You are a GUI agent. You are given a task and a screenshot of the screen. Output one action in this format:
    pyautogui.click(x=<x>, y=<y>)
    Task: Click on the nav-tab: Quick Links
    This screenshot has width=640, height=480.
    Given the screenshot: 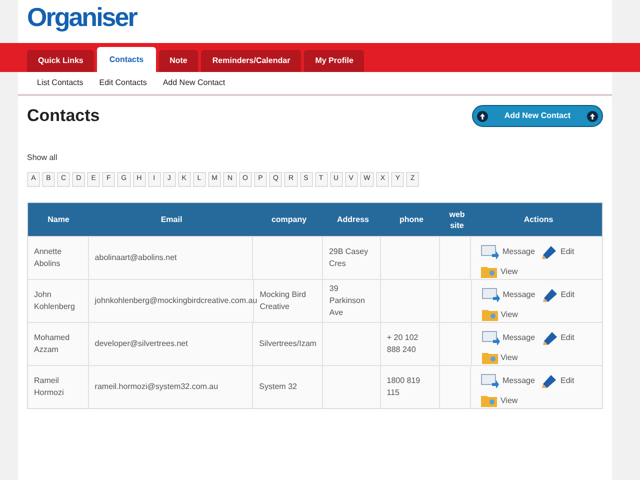 What is the action you would take?
    pyautogui.click(x=60, y=61)
    